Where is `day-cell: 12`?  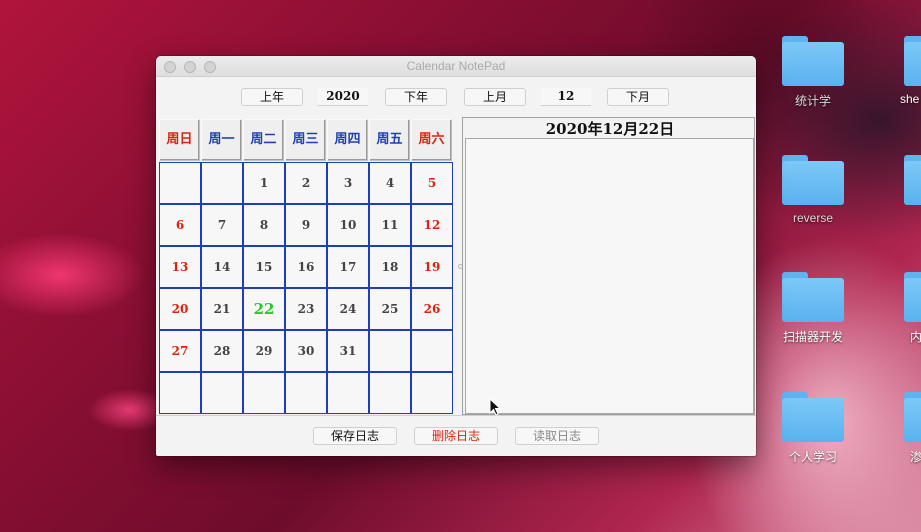 day-cell: 12 is located at coordinates (432, 225).